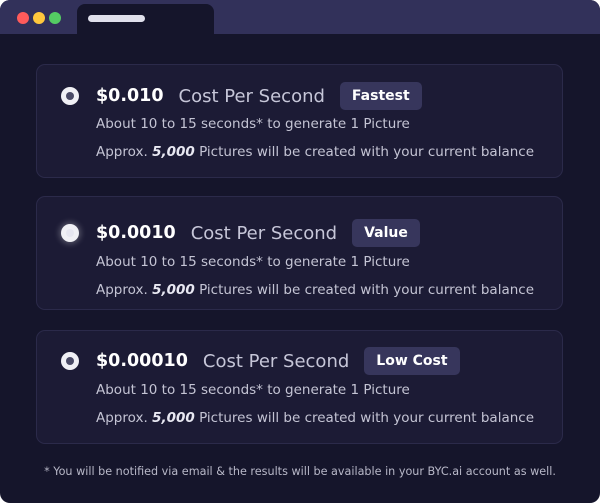 The width and height of the screenshot is (600, 503). What do you see at coordinates (300, 17) in the screenshot?
I see `title-bar` at bounding box center [300, 17].